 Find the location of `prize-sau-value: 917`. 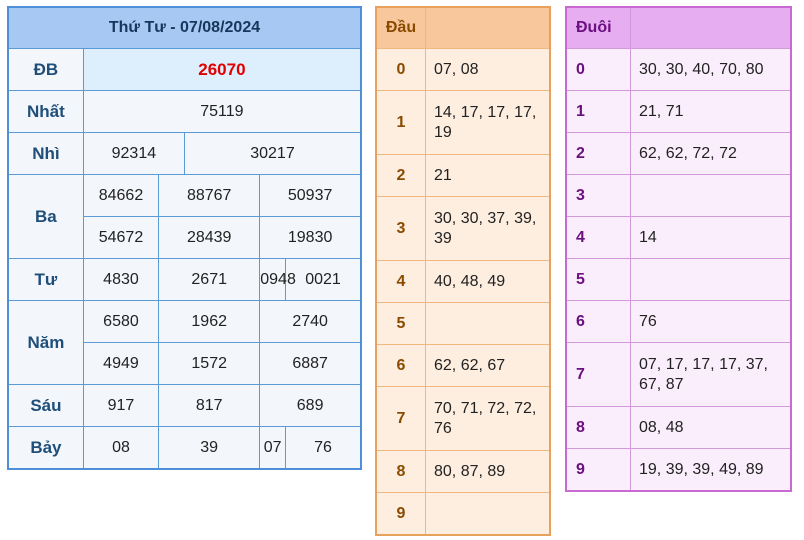

prize-sau-value: 917 is located at coordinates (121, 405).